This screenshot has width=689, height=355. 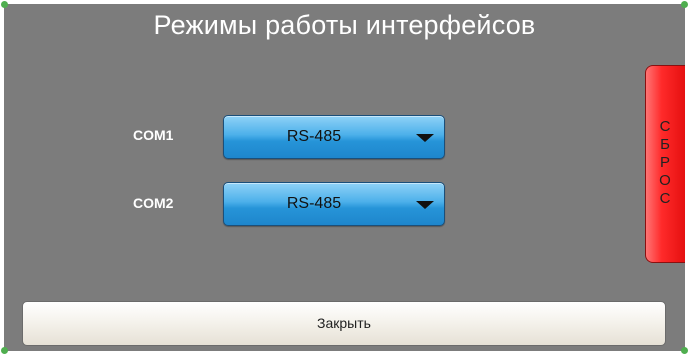 I want to click on dialog-title: Режимы работы интерфейсов, so click(x=344, y=25).